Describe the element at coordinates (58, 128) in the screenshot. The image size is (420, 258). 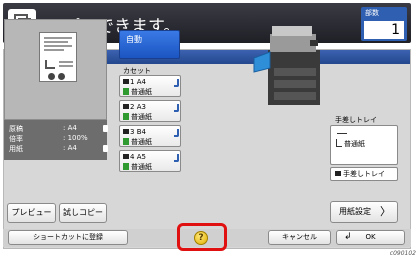
I see `info-row-original: 原稿: A4` at that location.